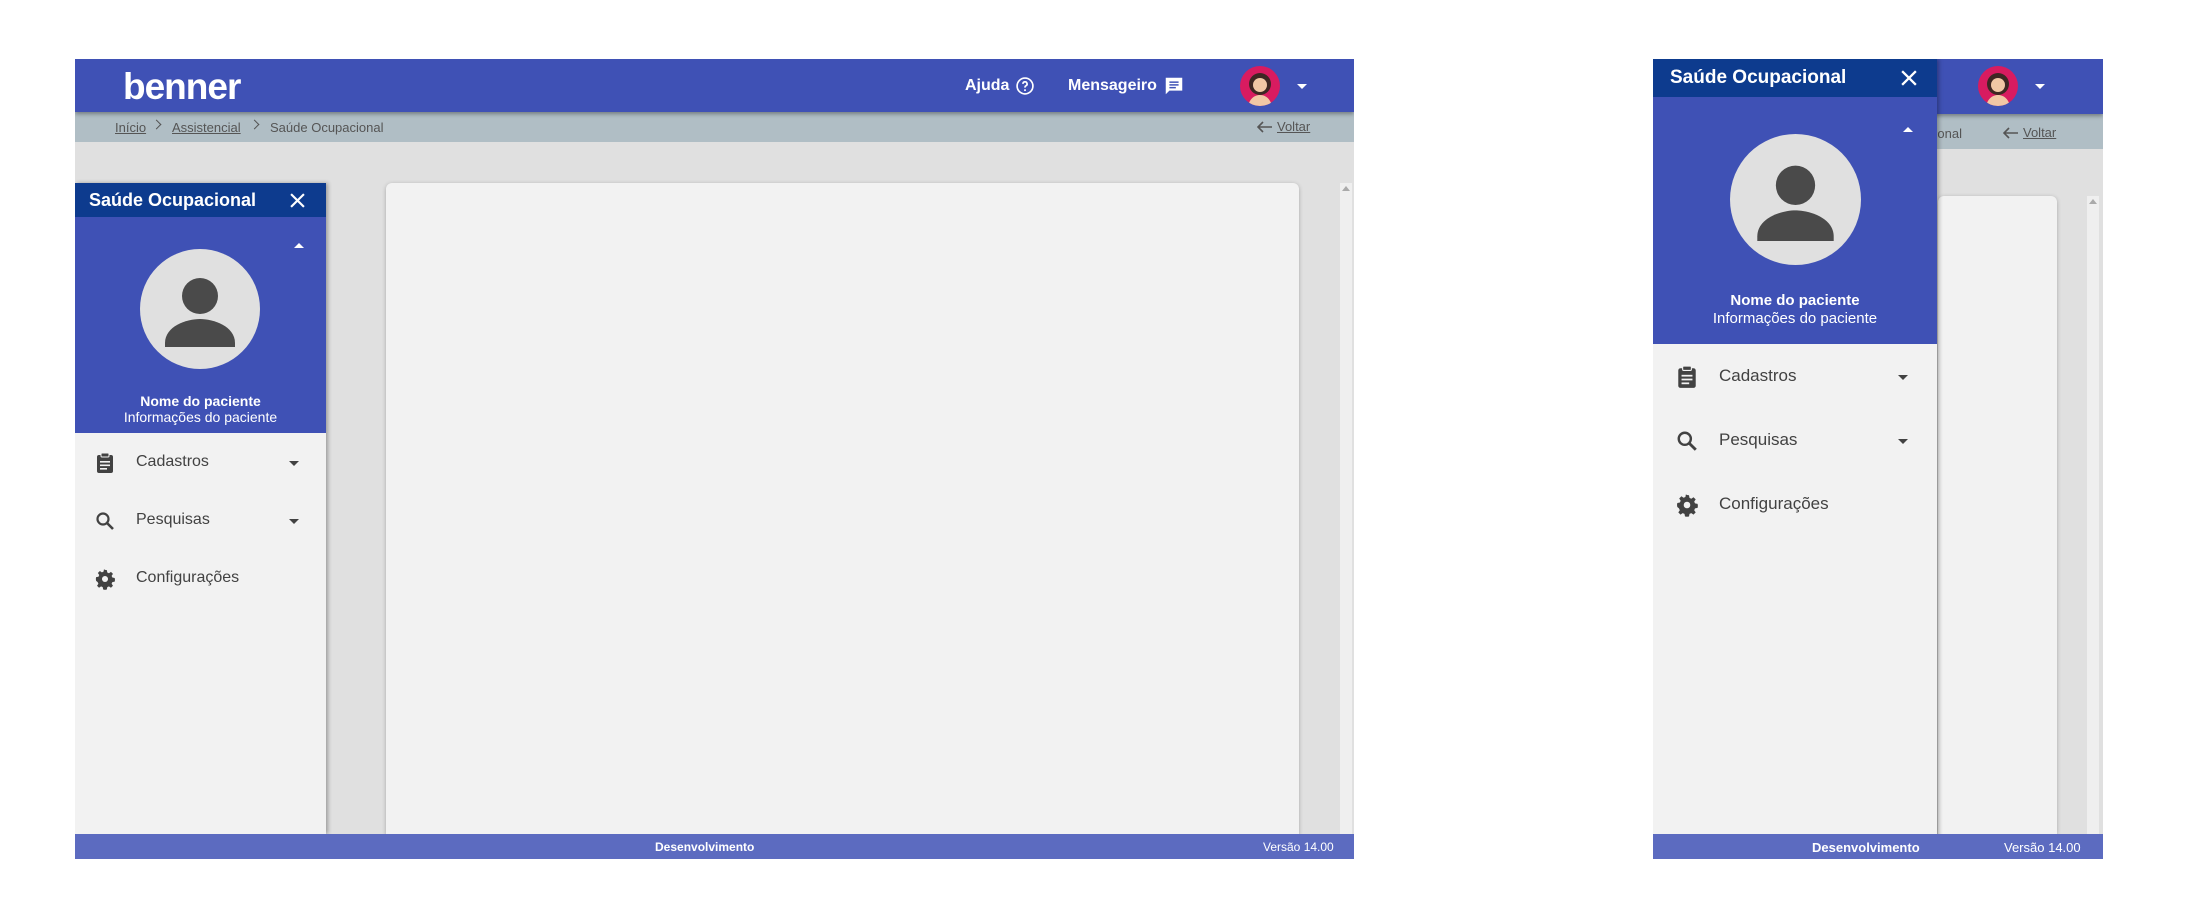 This screenshot has height=909, width=2197. What do you see at coordinates (1997, 515) in the screenshot?
I see `content-panel` at bounding box center [1997, 515].